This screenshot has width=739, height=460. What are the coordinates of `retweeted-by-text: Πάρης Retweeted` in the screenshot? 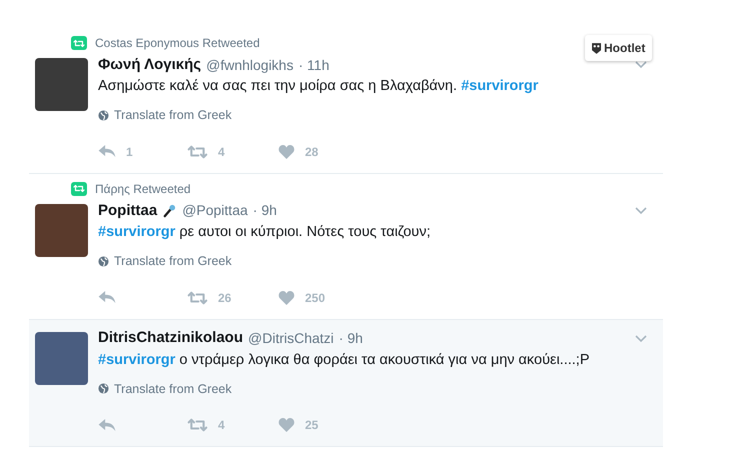 It's located at (143, 189).